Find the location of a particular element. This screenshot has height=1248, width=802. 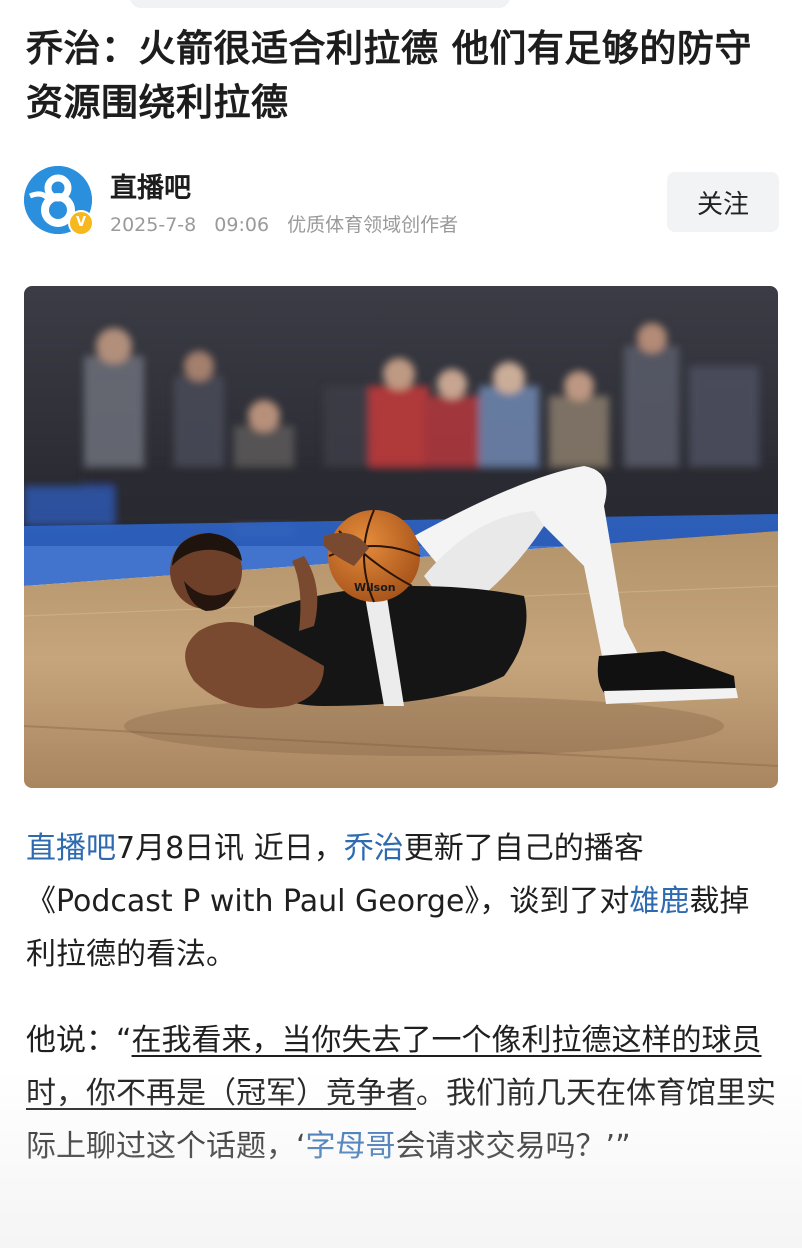

article-title: 乔治：火箭很适合利拉德 他们有足够的防守资源围绕利拉德 is located at coordinates (389, 75).